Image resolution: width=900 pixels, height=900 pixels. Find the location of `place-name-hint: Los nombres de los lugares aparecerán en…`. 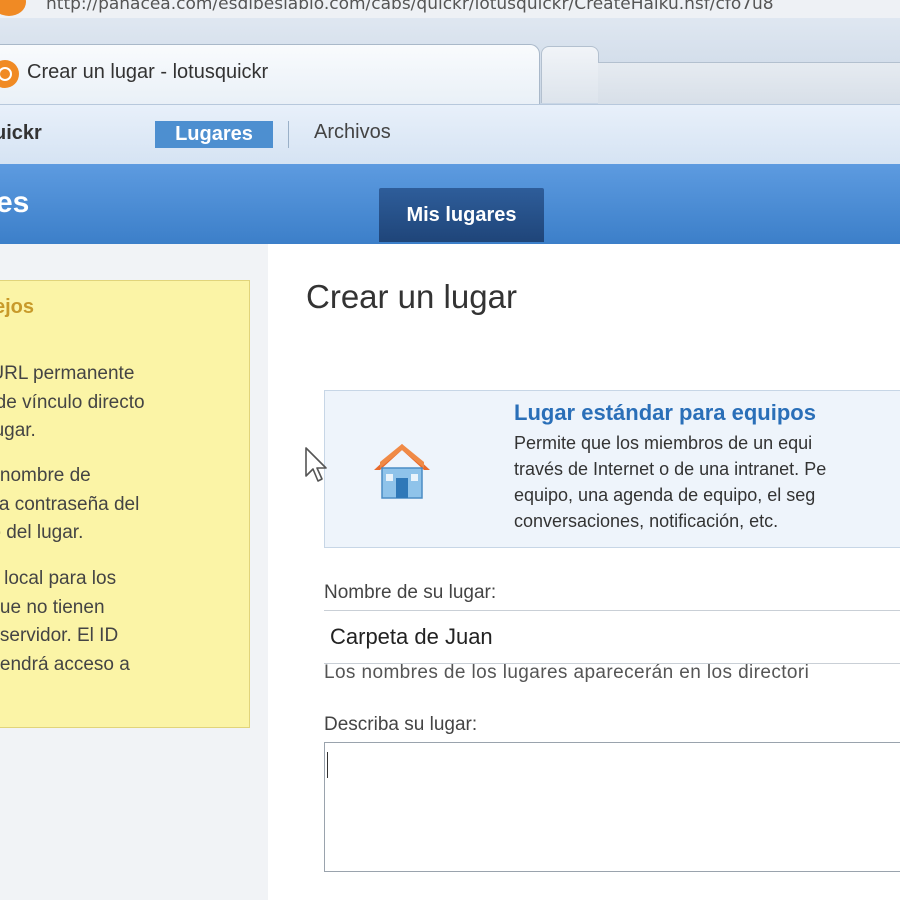

place-name-hint: Los nombres de los lugares aparecerán en… is located at coordinates (567, 672).